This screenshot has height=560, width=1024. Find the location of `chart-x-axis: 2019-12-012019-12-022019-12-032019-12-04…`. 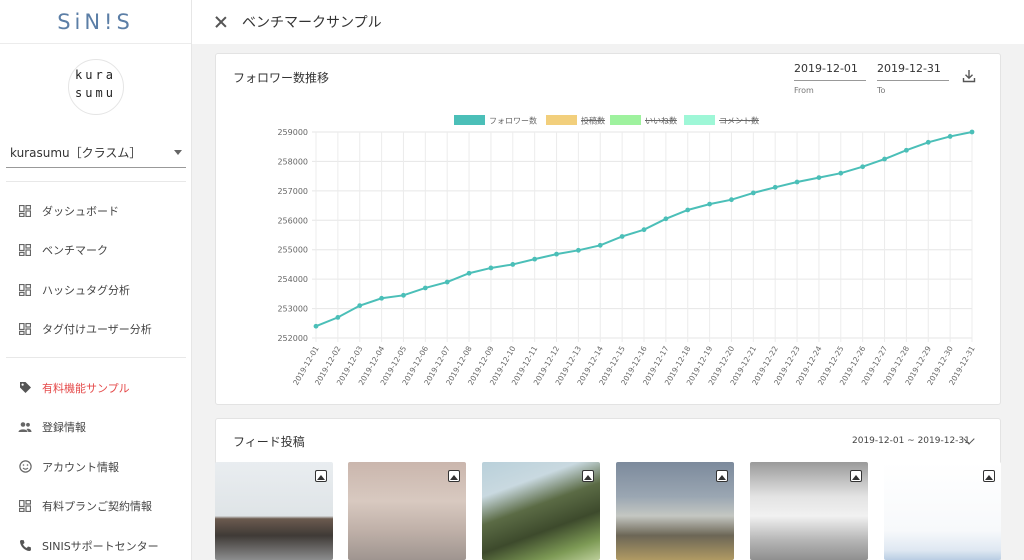

chart-x-axis: 2019-12-012019-12-022019-12-032019-12-04… is located at coordinates (634, 365).